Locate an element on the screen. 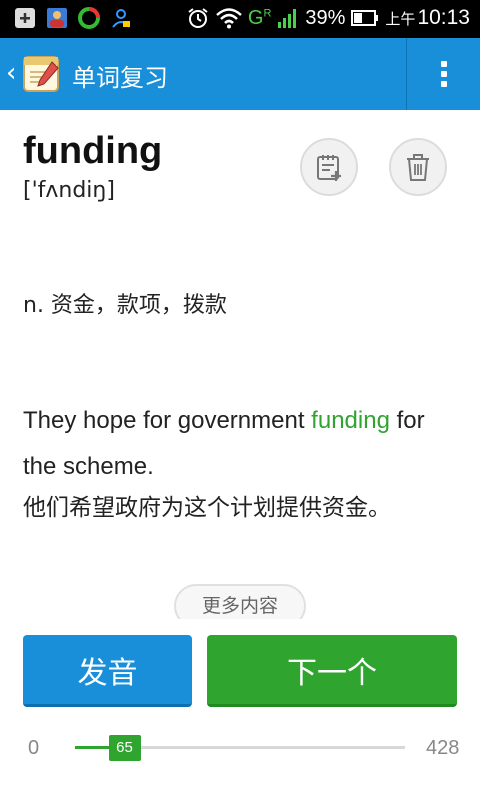 This screenshot has width=480, height=800. progress-thumb: 65 is located at coordinates (124, 748).